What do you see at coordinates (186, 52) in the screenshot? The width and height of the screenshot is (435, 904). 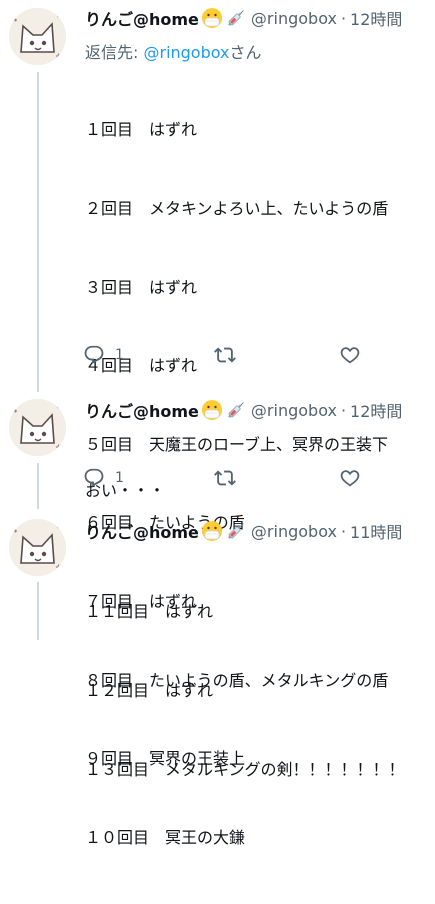 I see `mention-link: @ringobox` at bounding box center [186, 52].